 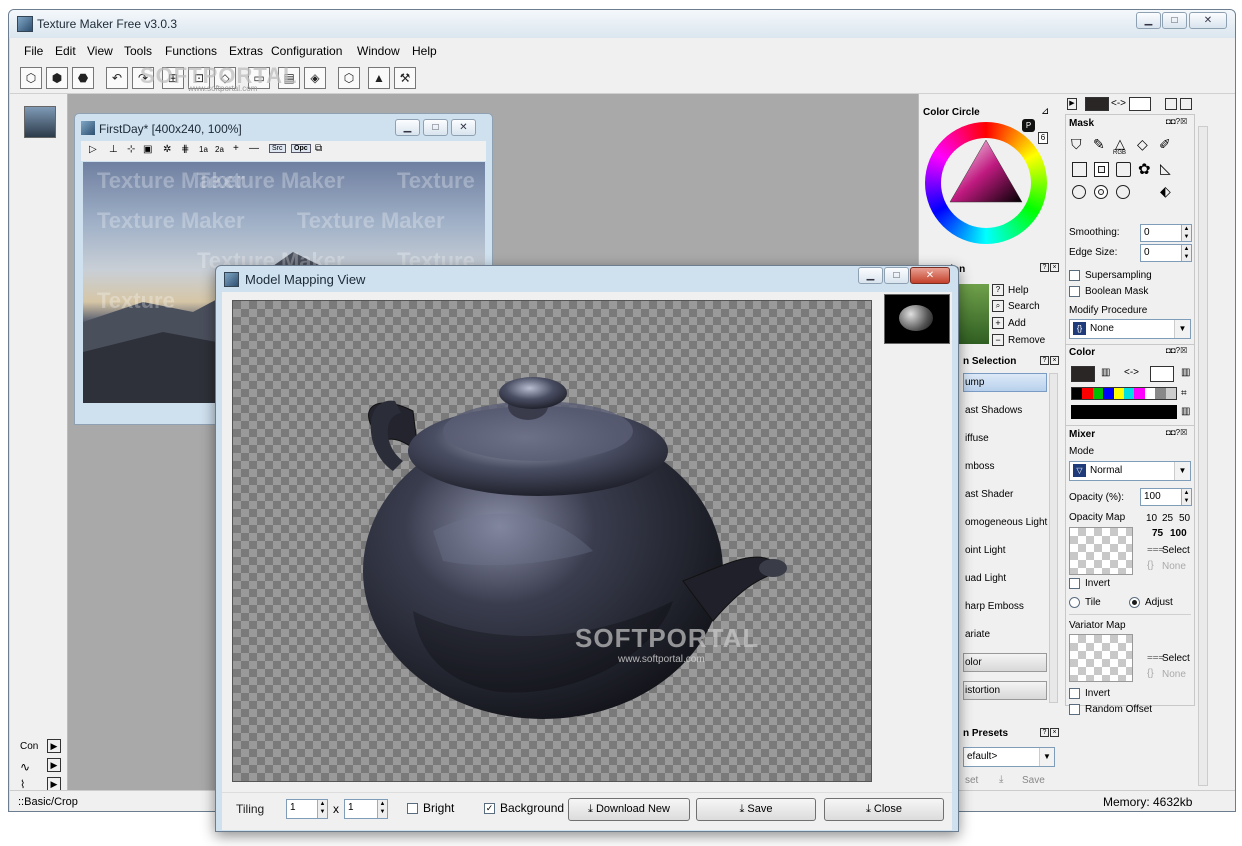 What do you see at coordinates (366, 809) in the screenshot?
I see `tiling-y-input: 1 ▲ ▼` at bounding box center [366, 809].